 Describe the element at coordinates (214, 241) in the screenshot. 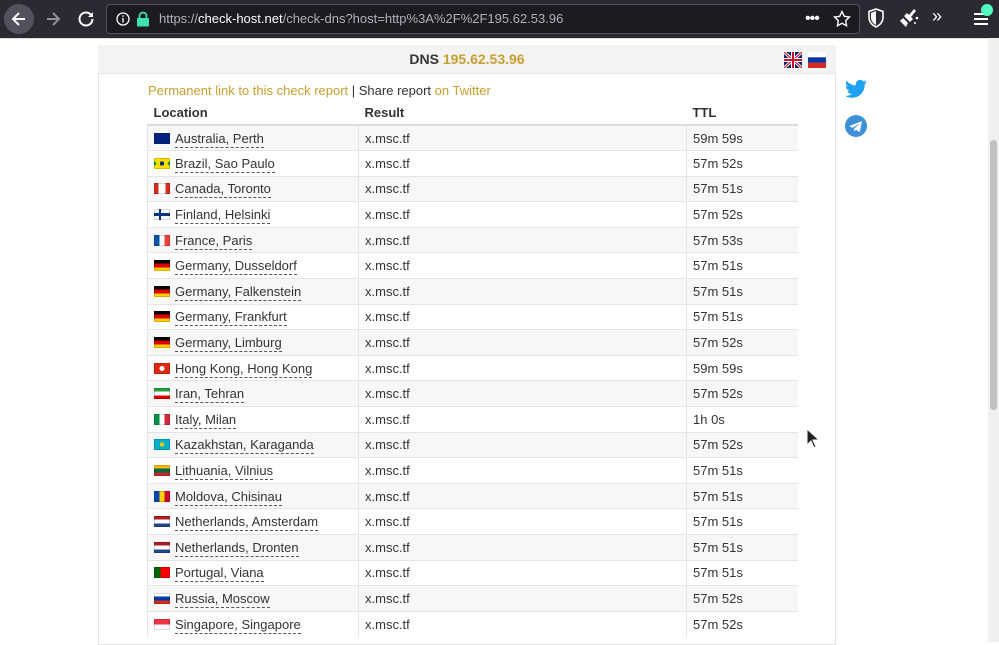

I see `location-link: France, Paris` at that location.